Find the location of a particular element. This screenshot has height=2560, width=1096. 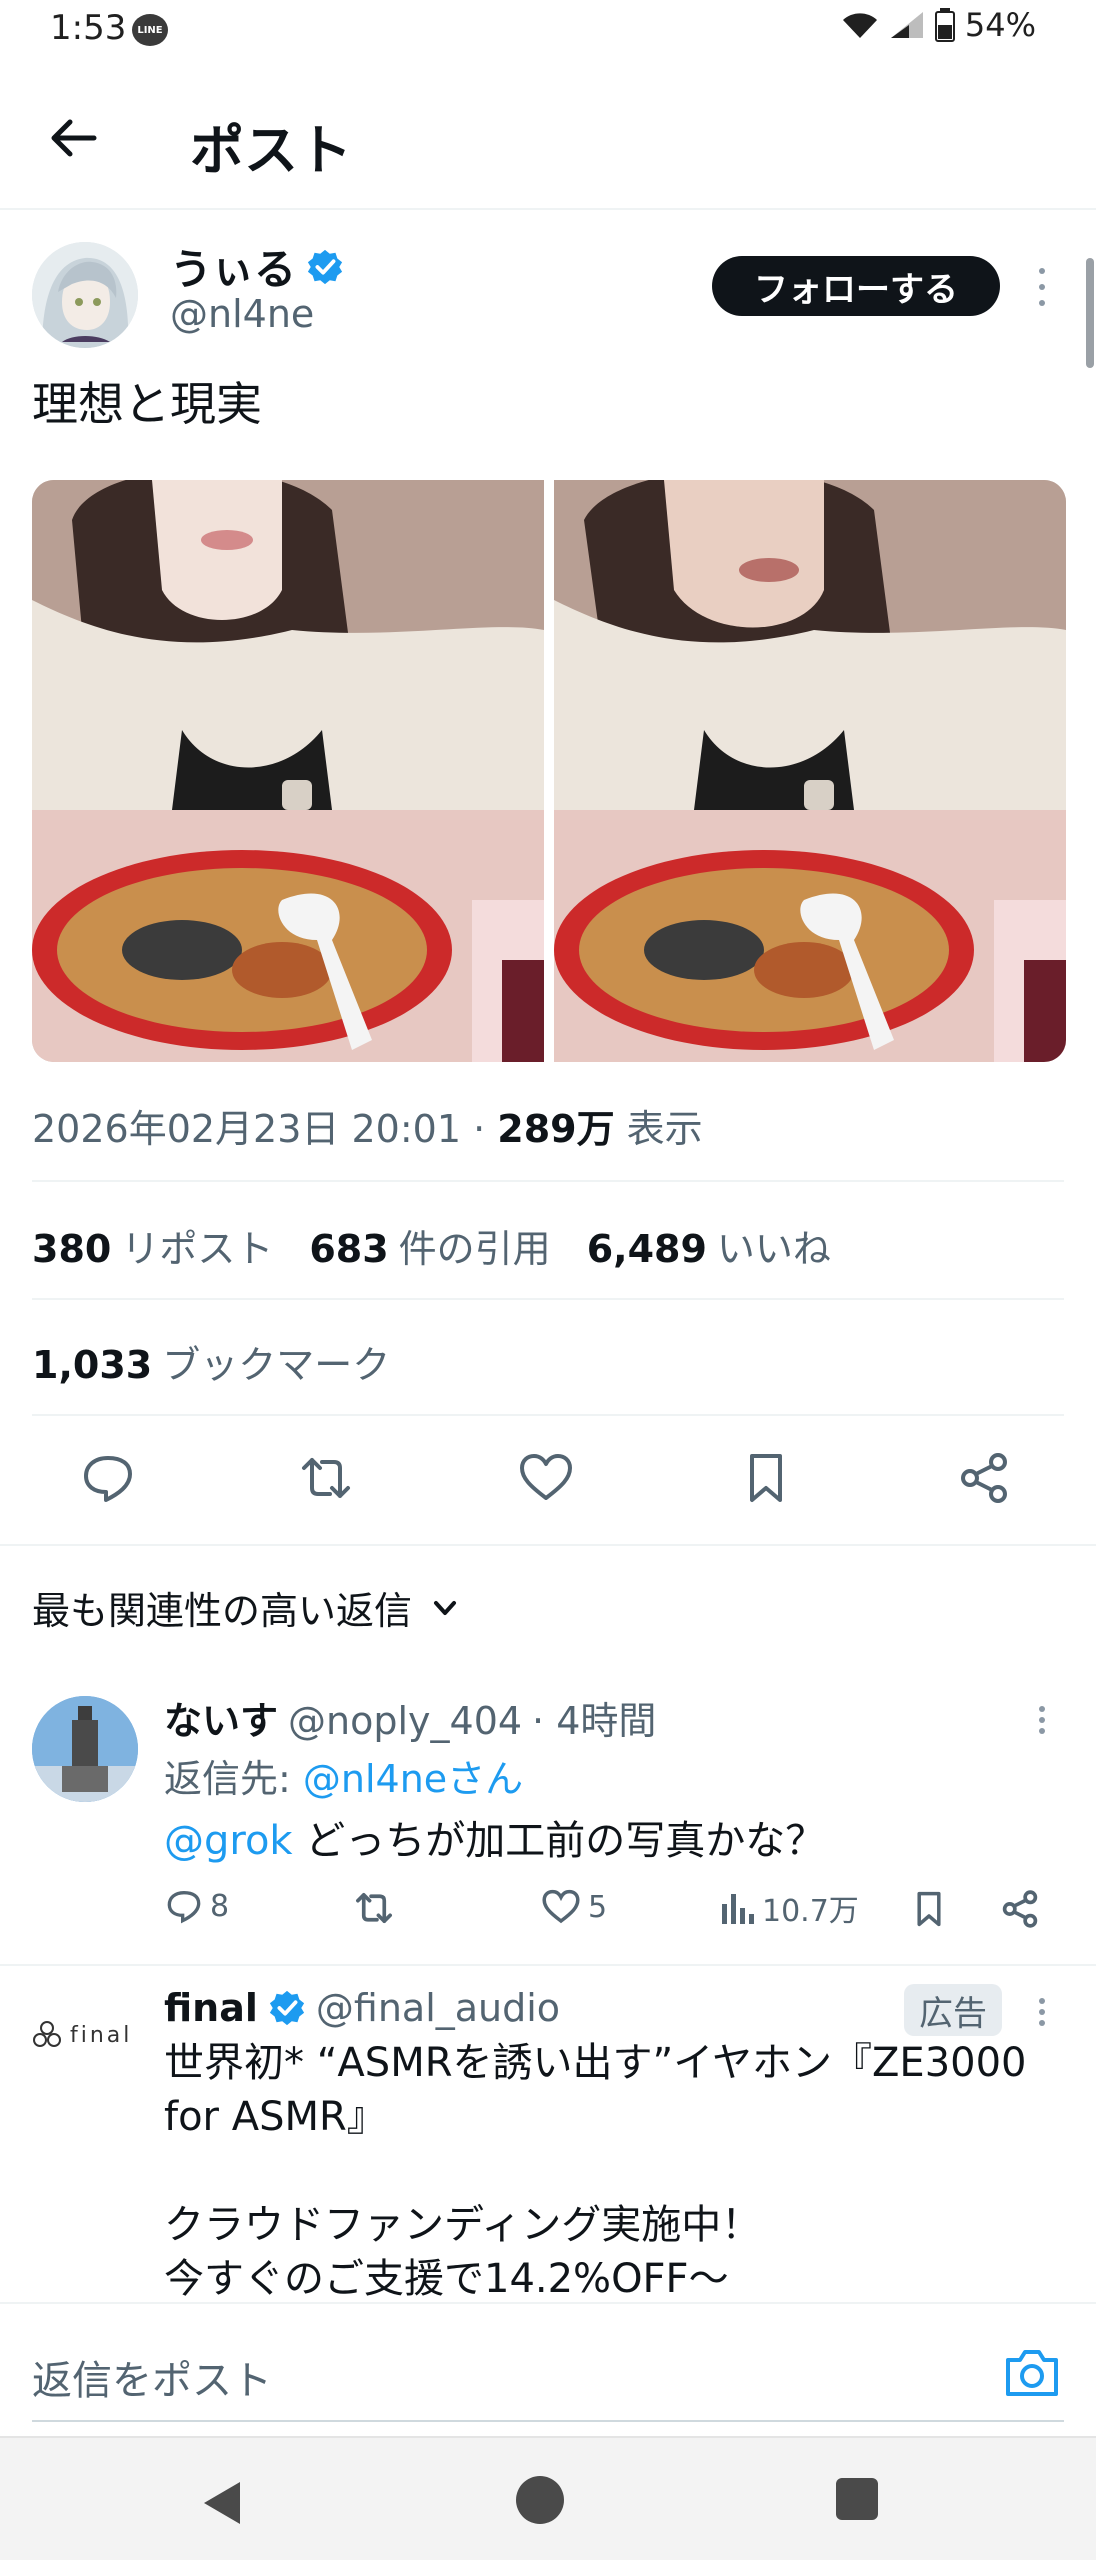

reposts-count: 380 is located at coordinates (72, 1249).